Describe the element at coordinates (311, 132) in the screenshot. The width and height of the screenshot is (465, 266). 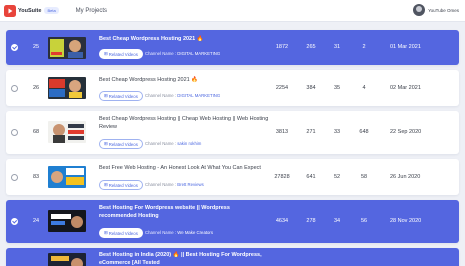
I see `likes-count: 271` at that location.